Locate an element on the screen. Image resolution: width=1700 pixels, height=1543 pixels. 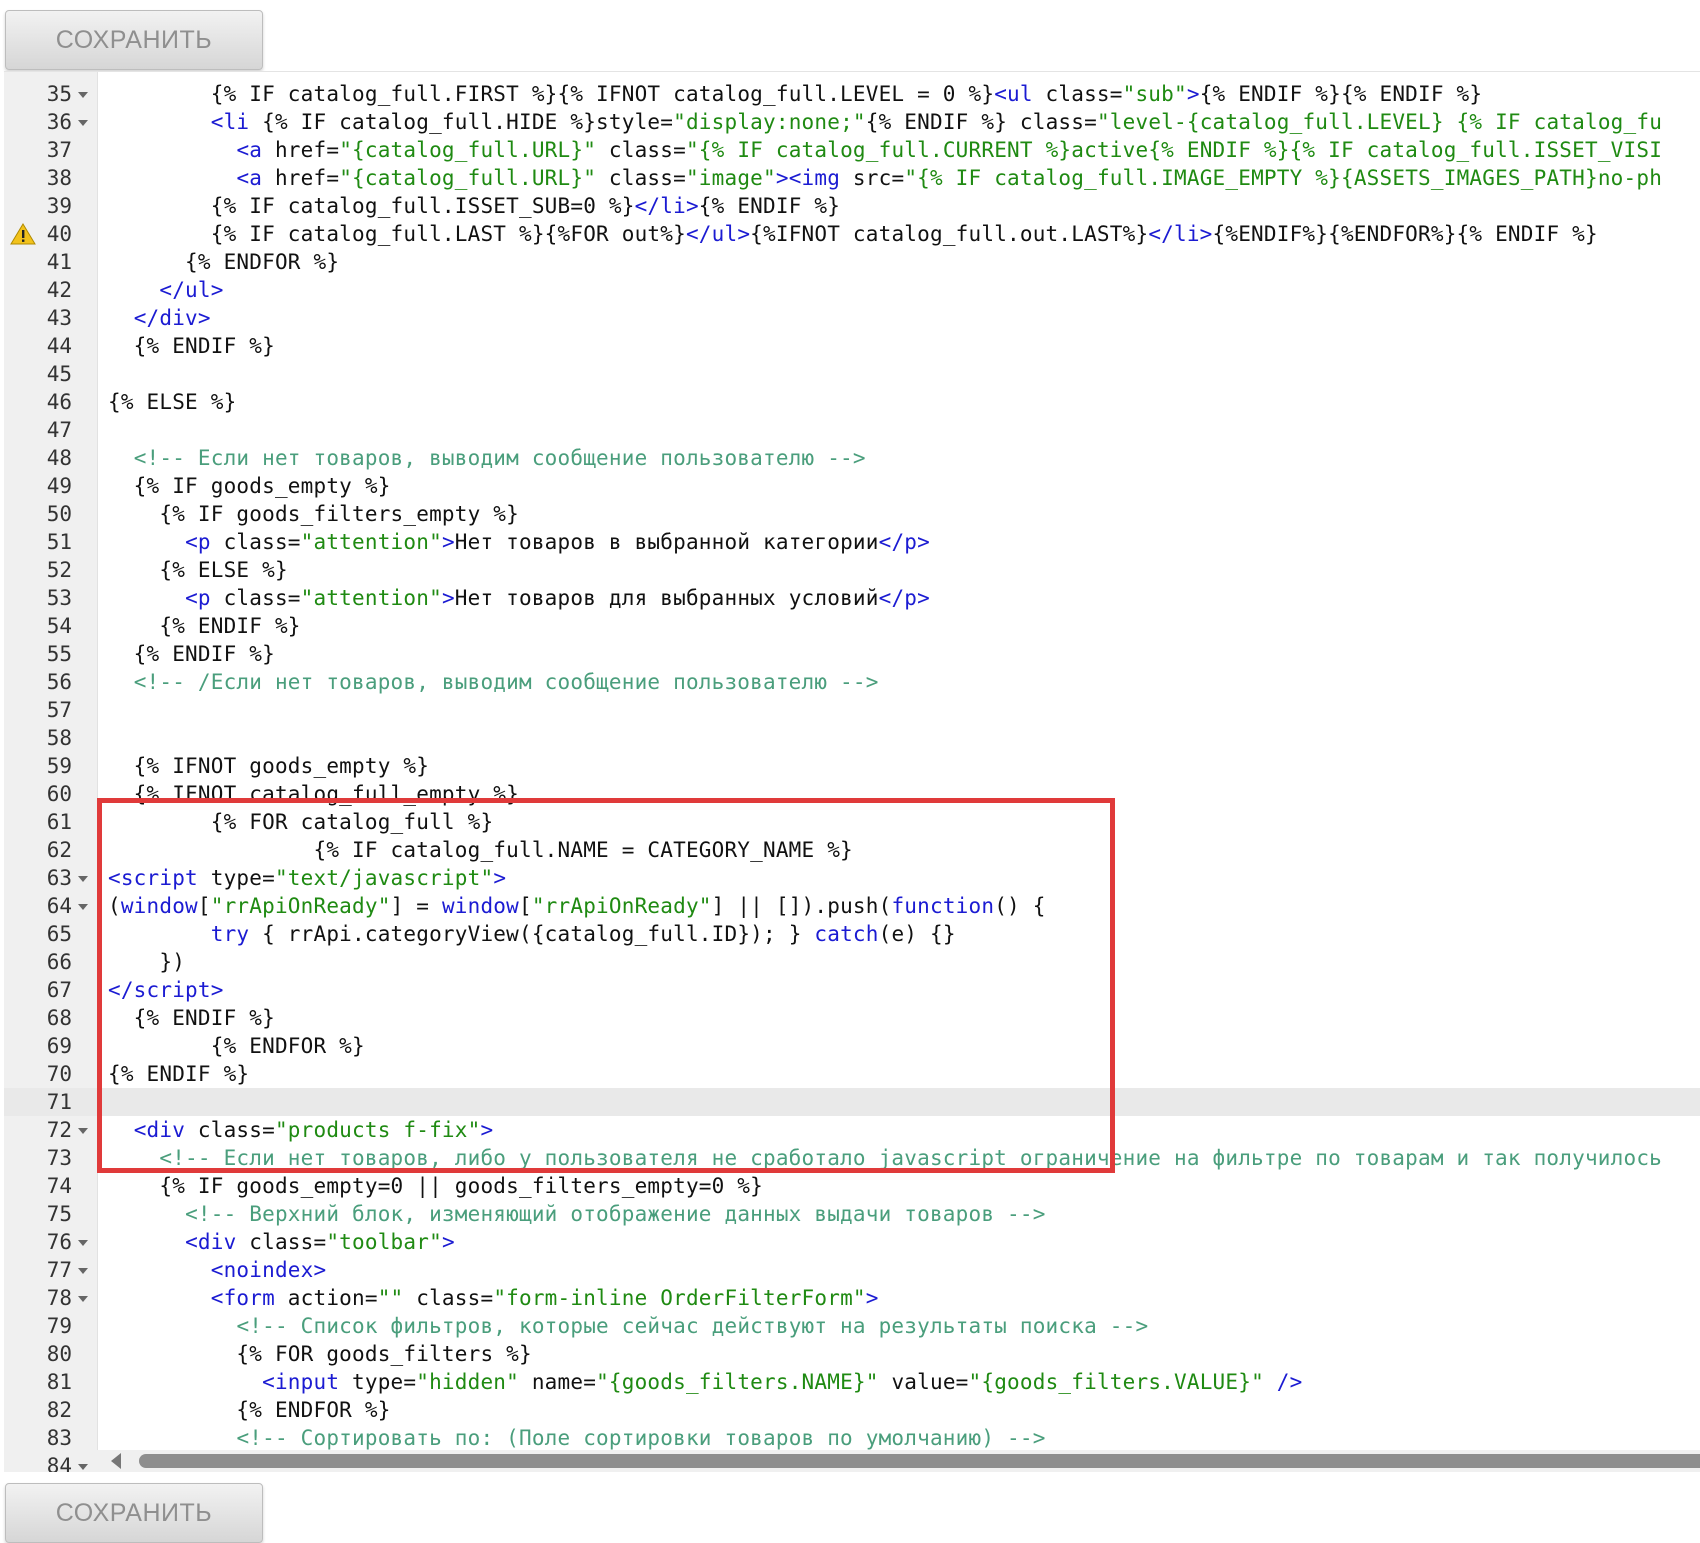
line-number: 52 is located at coordinates (59, 570).